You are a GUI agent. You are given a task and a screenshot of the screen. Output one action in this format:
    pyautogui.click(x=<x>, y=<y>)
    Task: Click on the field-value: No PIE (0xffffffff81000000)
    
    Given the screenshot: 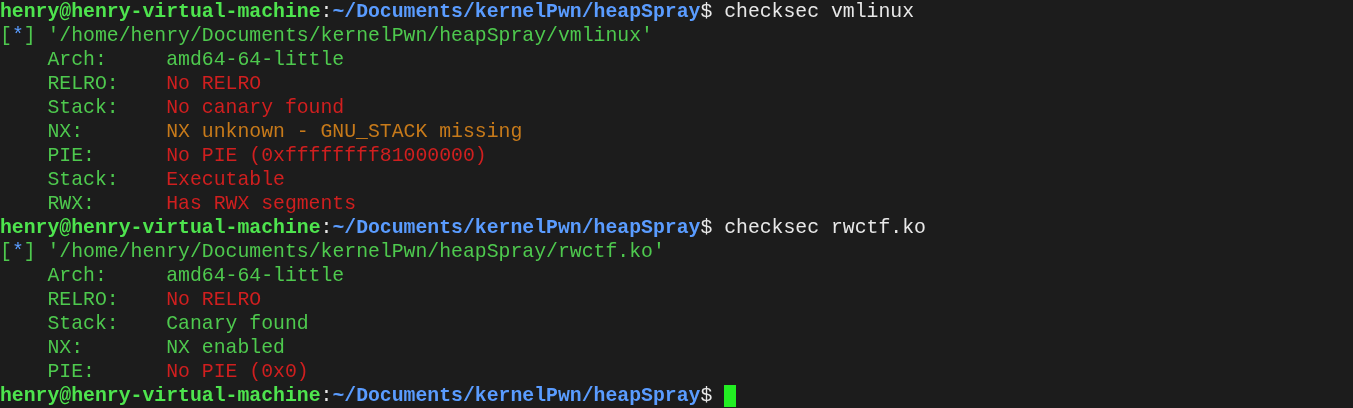 What is the action you would take?
    pyautogui.click(x=326, y=156)
    